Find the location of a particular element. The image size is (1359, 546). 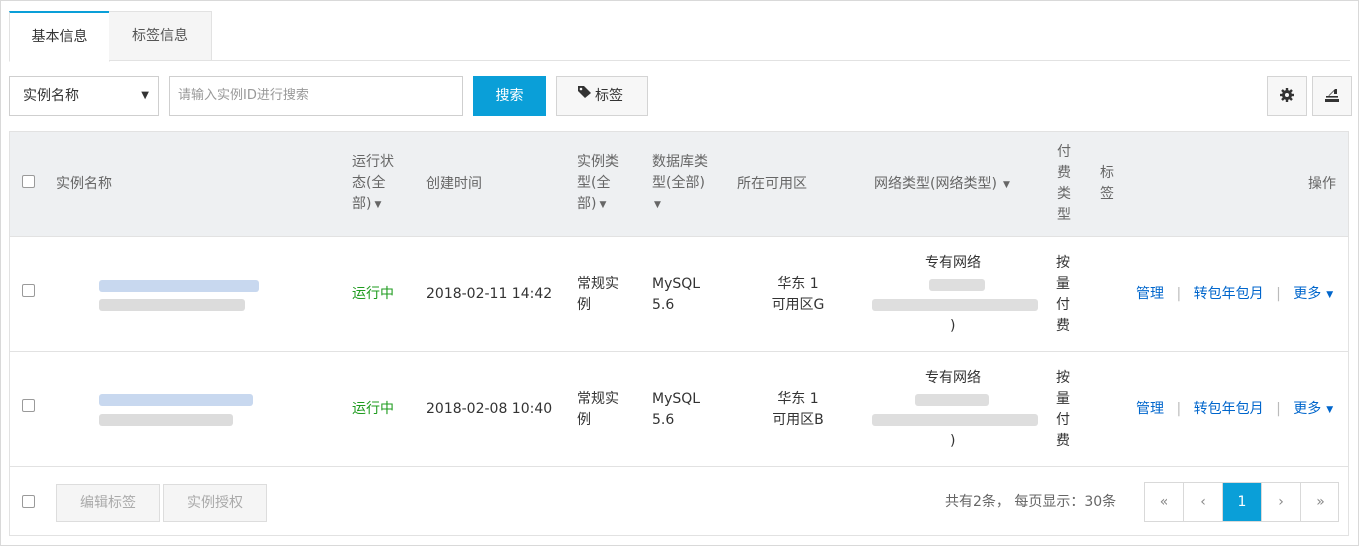

vswitch-id-text is located at coordinates (955, 305).